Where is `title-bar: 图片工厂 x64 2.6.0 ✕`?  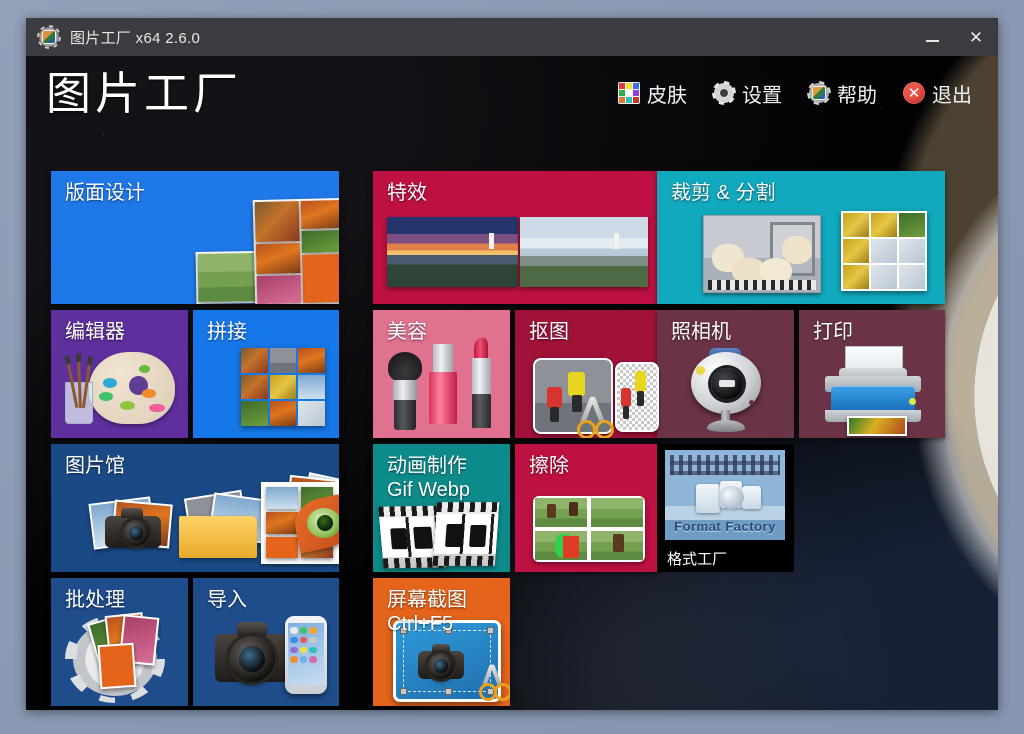 title-bar: 图片工厂 x64 2.6.0 ✕ is located at coordinates (512, 37).